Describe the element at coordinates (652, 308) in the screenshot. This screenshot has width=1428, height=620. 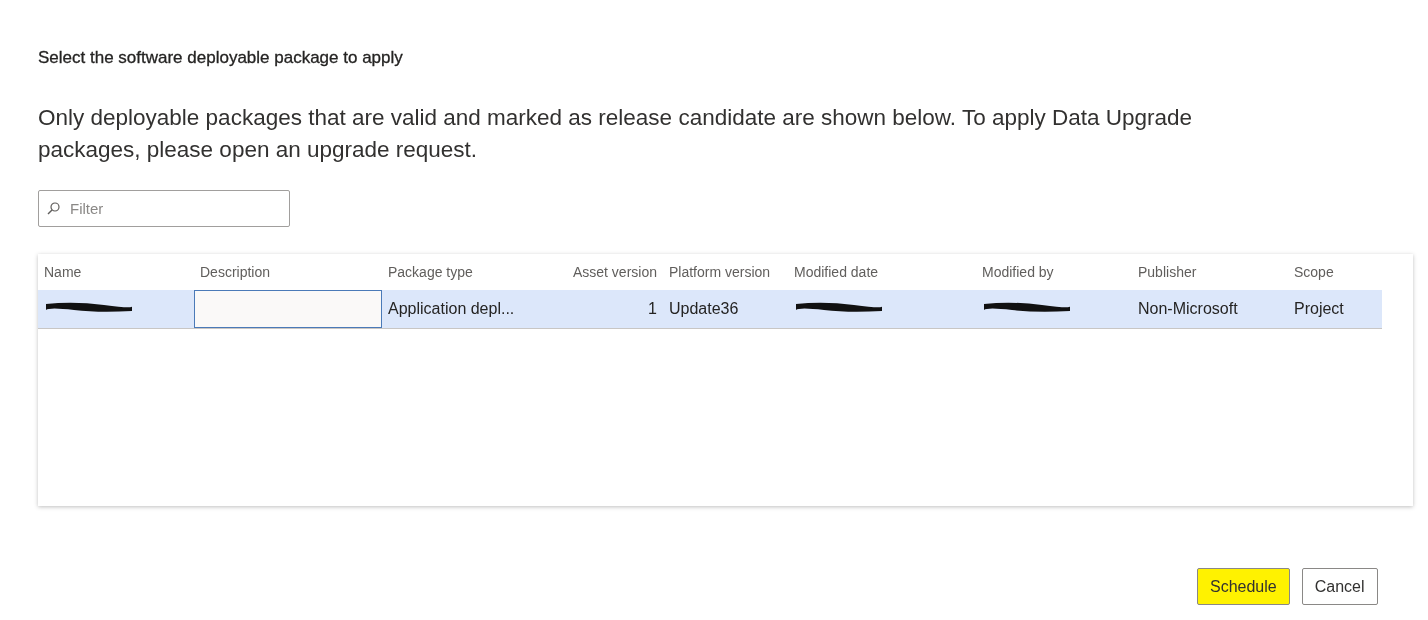
I see `table-cell: 1` at that location.